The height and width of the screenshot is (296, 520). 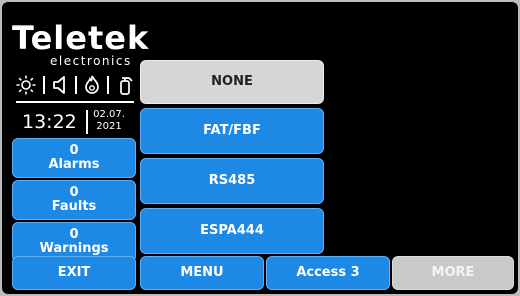 I want to click on date-year: 2021, so click(x=109, y=126).